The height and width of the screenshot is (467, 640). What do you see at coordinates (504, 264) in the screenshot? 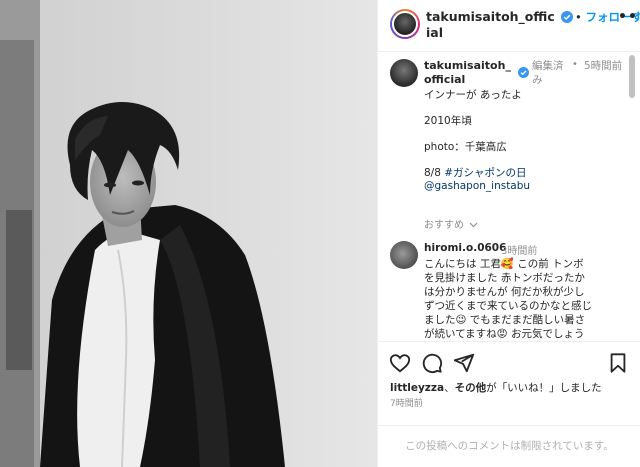
I see `comment-line: こんにちは 工君🥰 この前 トンボ` at bounding box center [504, 264].